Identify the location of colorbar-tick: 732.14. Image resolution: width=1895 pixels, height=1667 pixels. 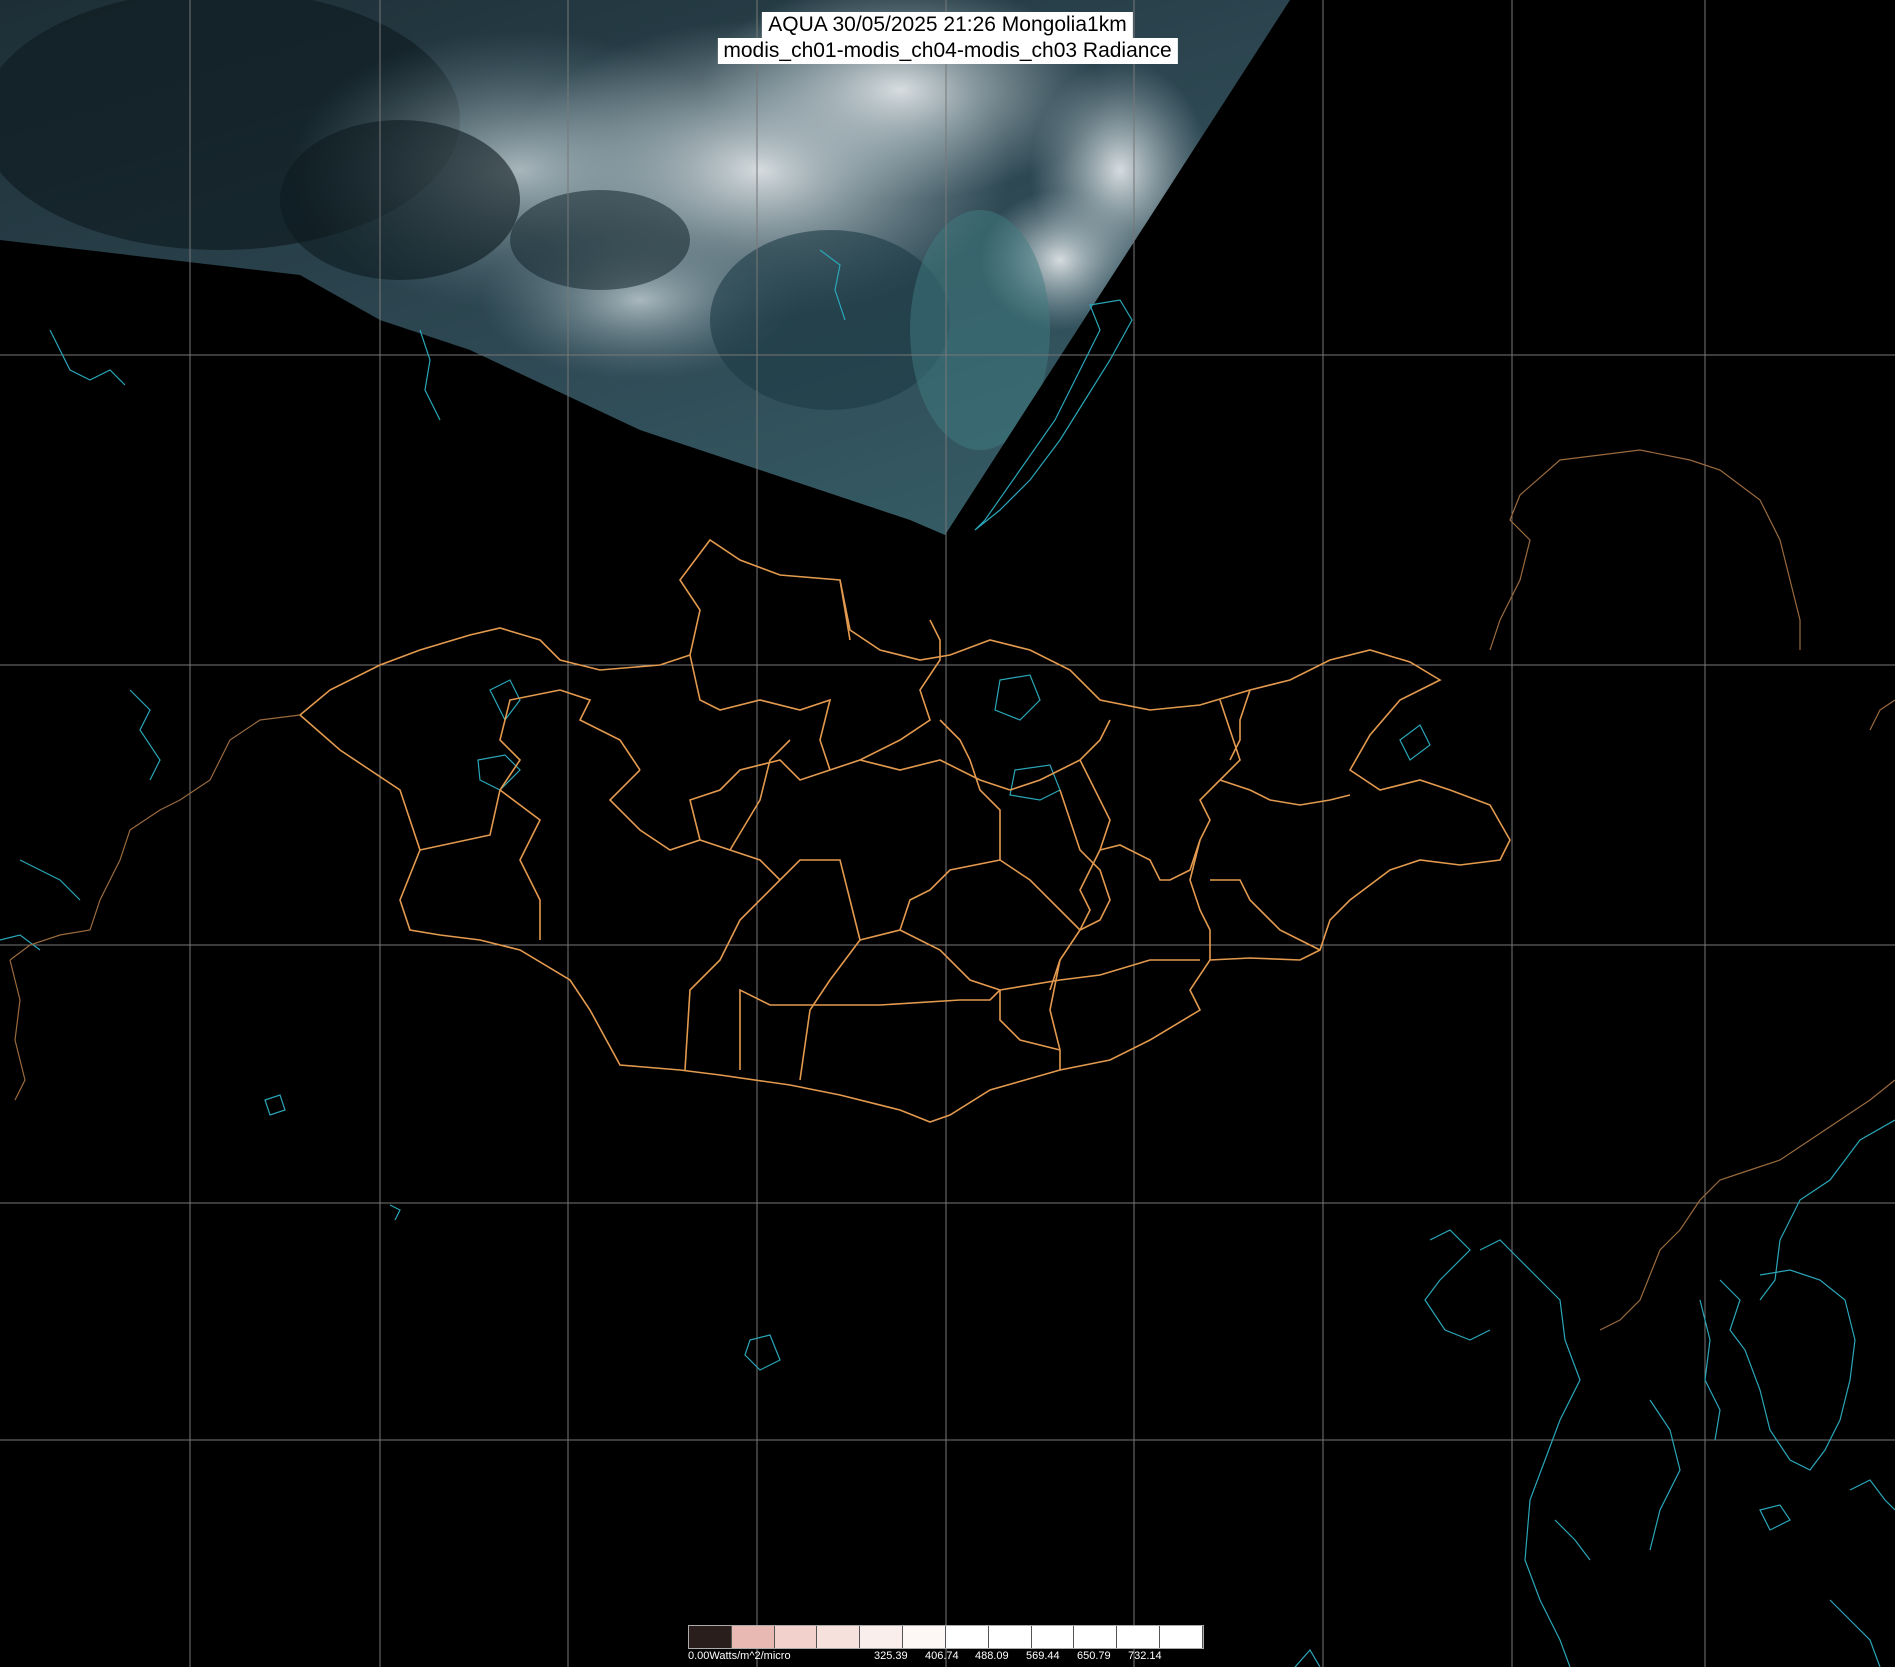
(1145, 1656).